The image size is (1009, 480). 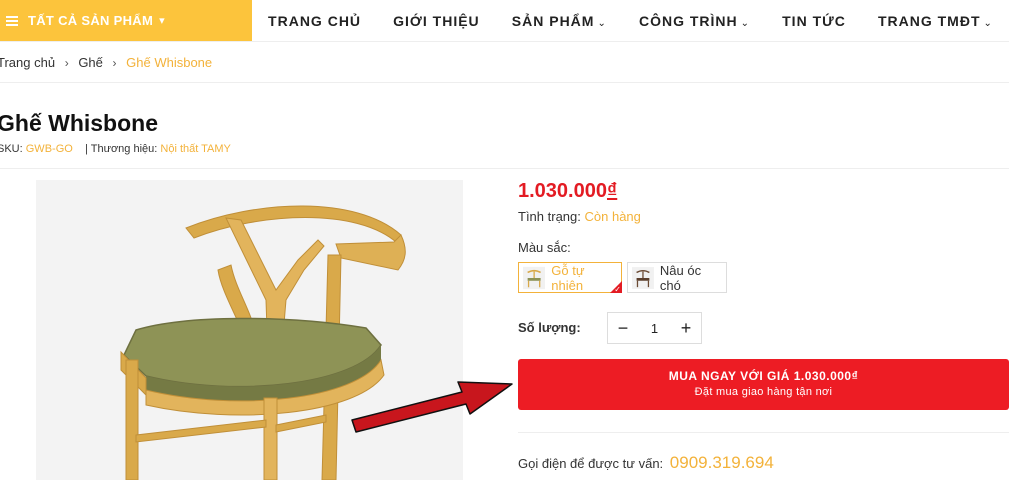 I want to click on nav-item-projects: CÔNG TRÌNH ⌄, so click(x=694, y=21).